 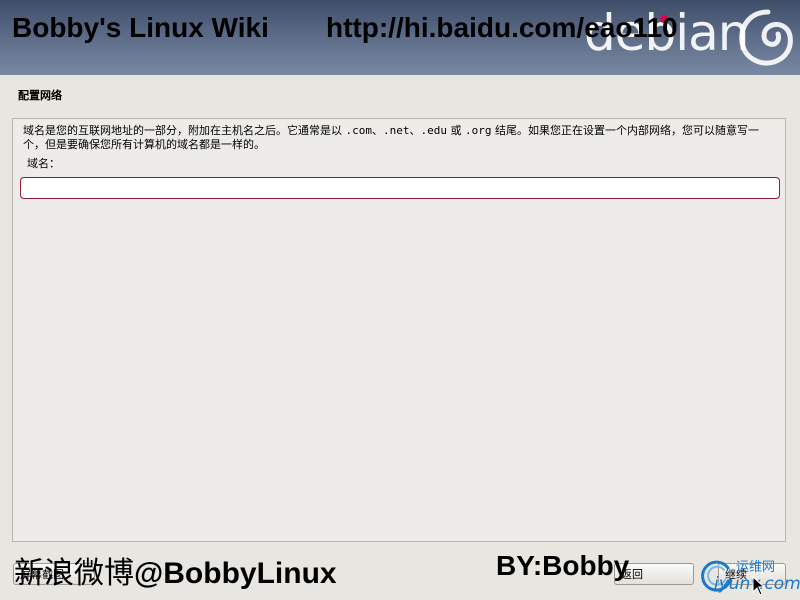 I want to click on iyunv-cn: 运维网, so click(x=756, y=567).